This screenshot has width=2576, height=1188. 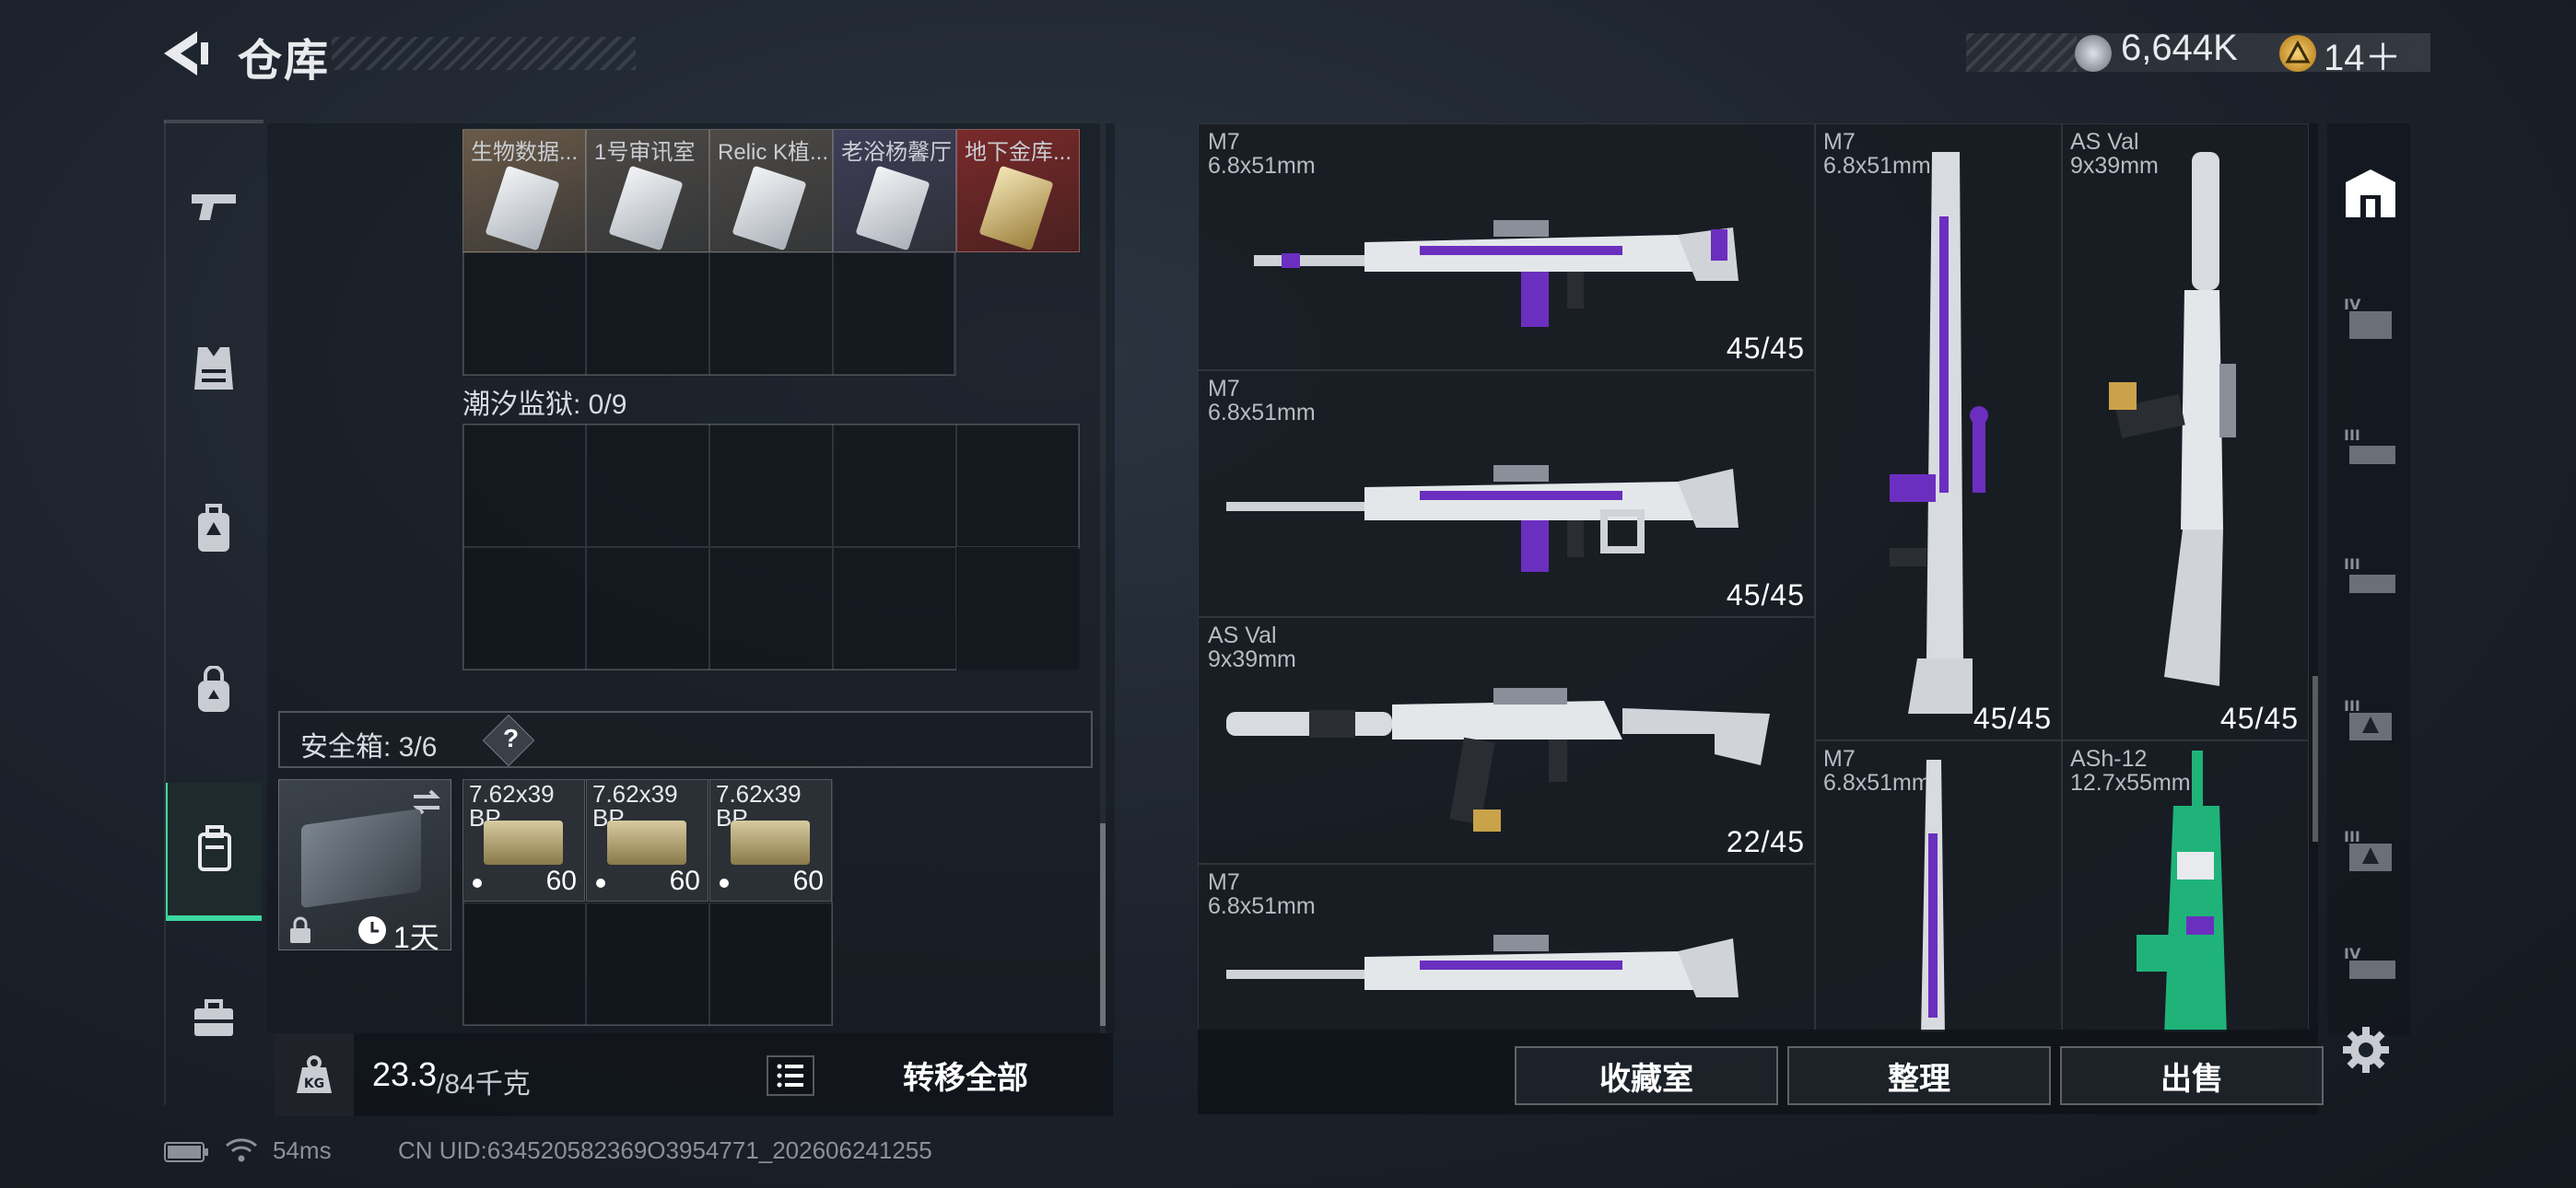 What do you see at coordinates (2172, 419) in the screenshot?
I see `rifle-asval-vertical-image` at bounding box center [2172, 419].